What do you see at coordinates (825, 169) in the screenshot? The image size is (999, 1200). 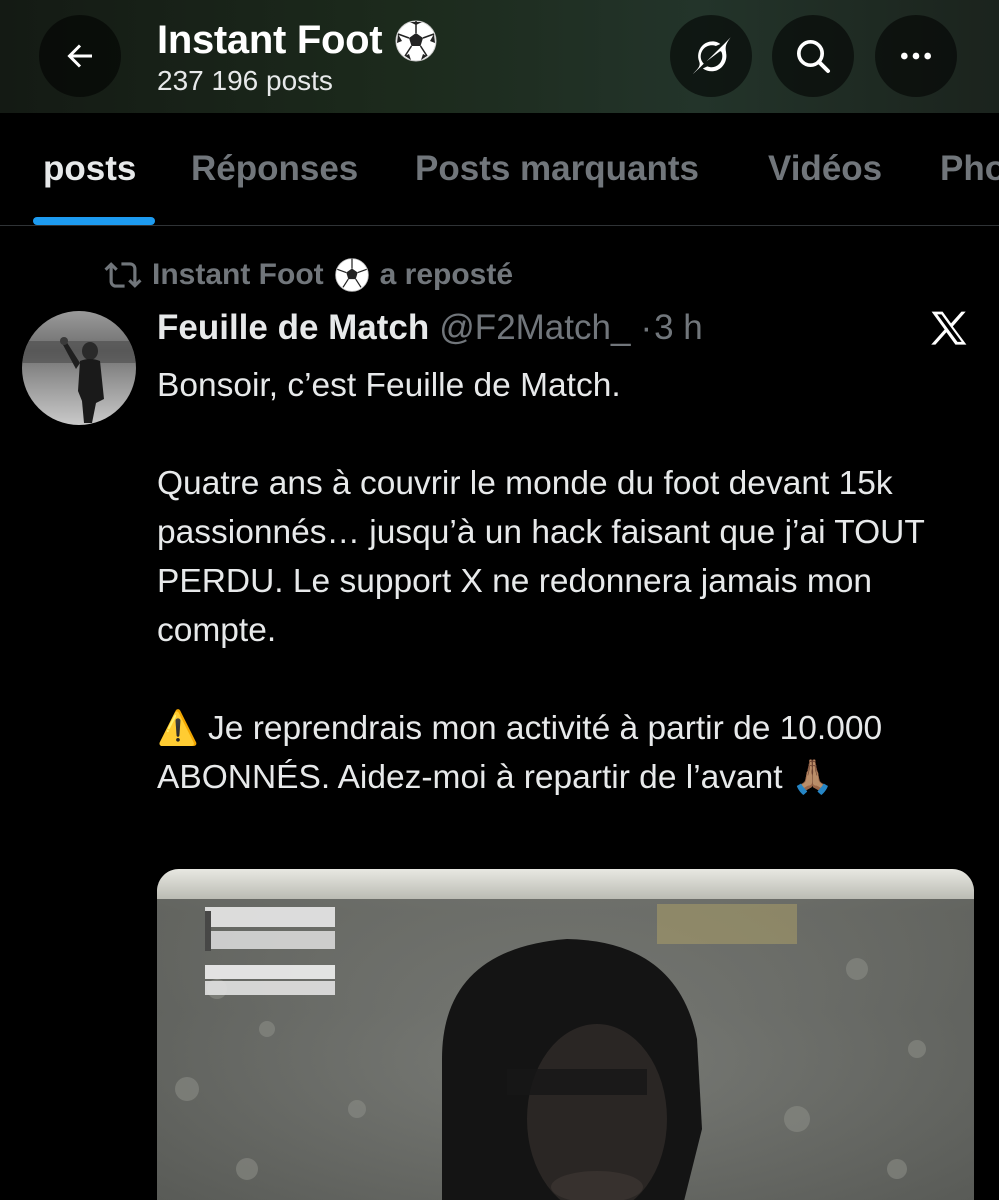 I see `tab-videos: Vidéos` at bounding box center [825, 169].